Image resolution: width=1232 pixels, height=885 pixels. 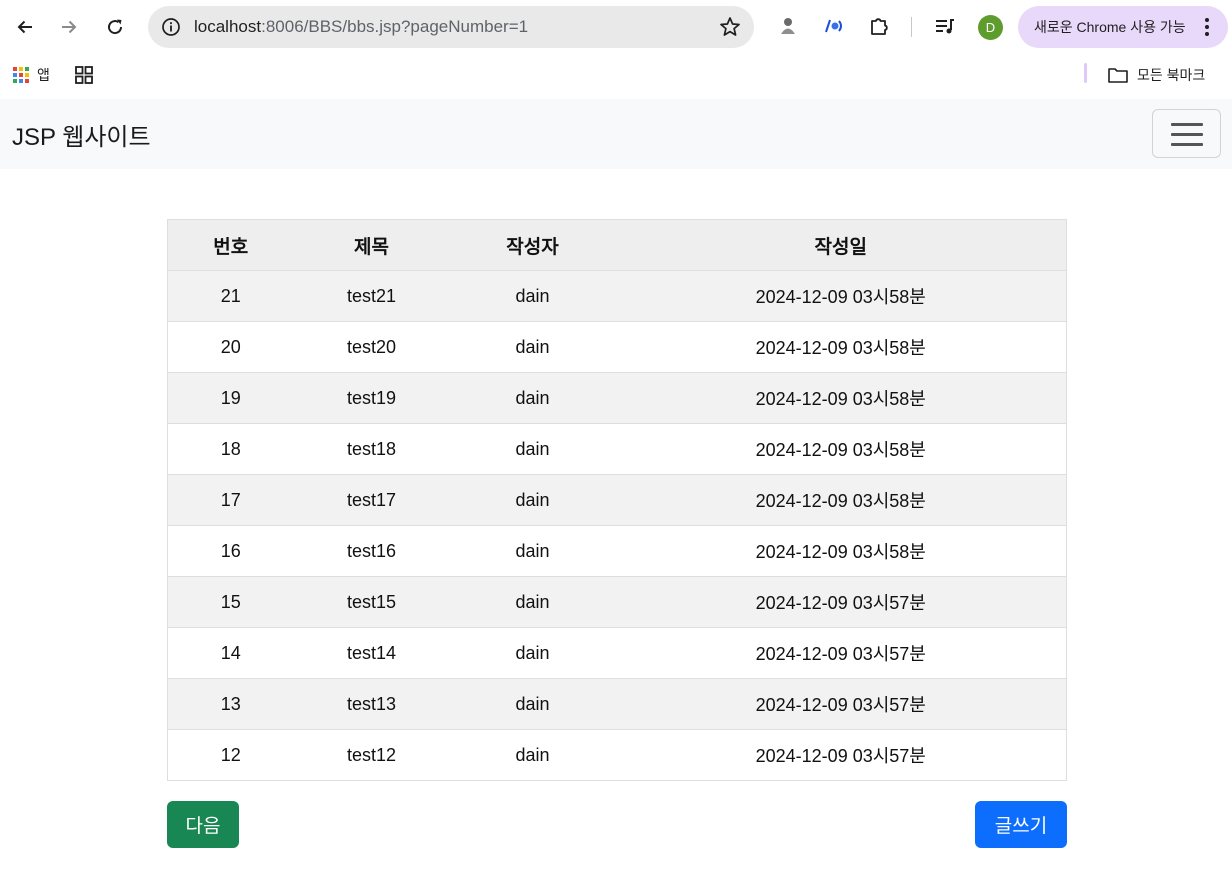 I want to click on forward-button, so click(x=69, y=27).